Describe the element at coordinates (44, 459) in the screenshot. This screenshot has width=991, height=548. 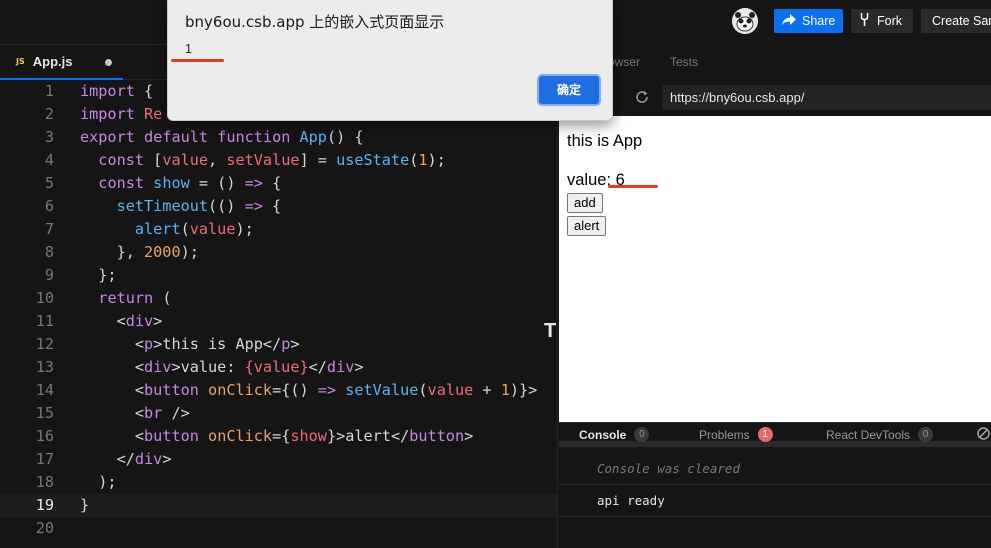
I see `line-number: 17` at that location.